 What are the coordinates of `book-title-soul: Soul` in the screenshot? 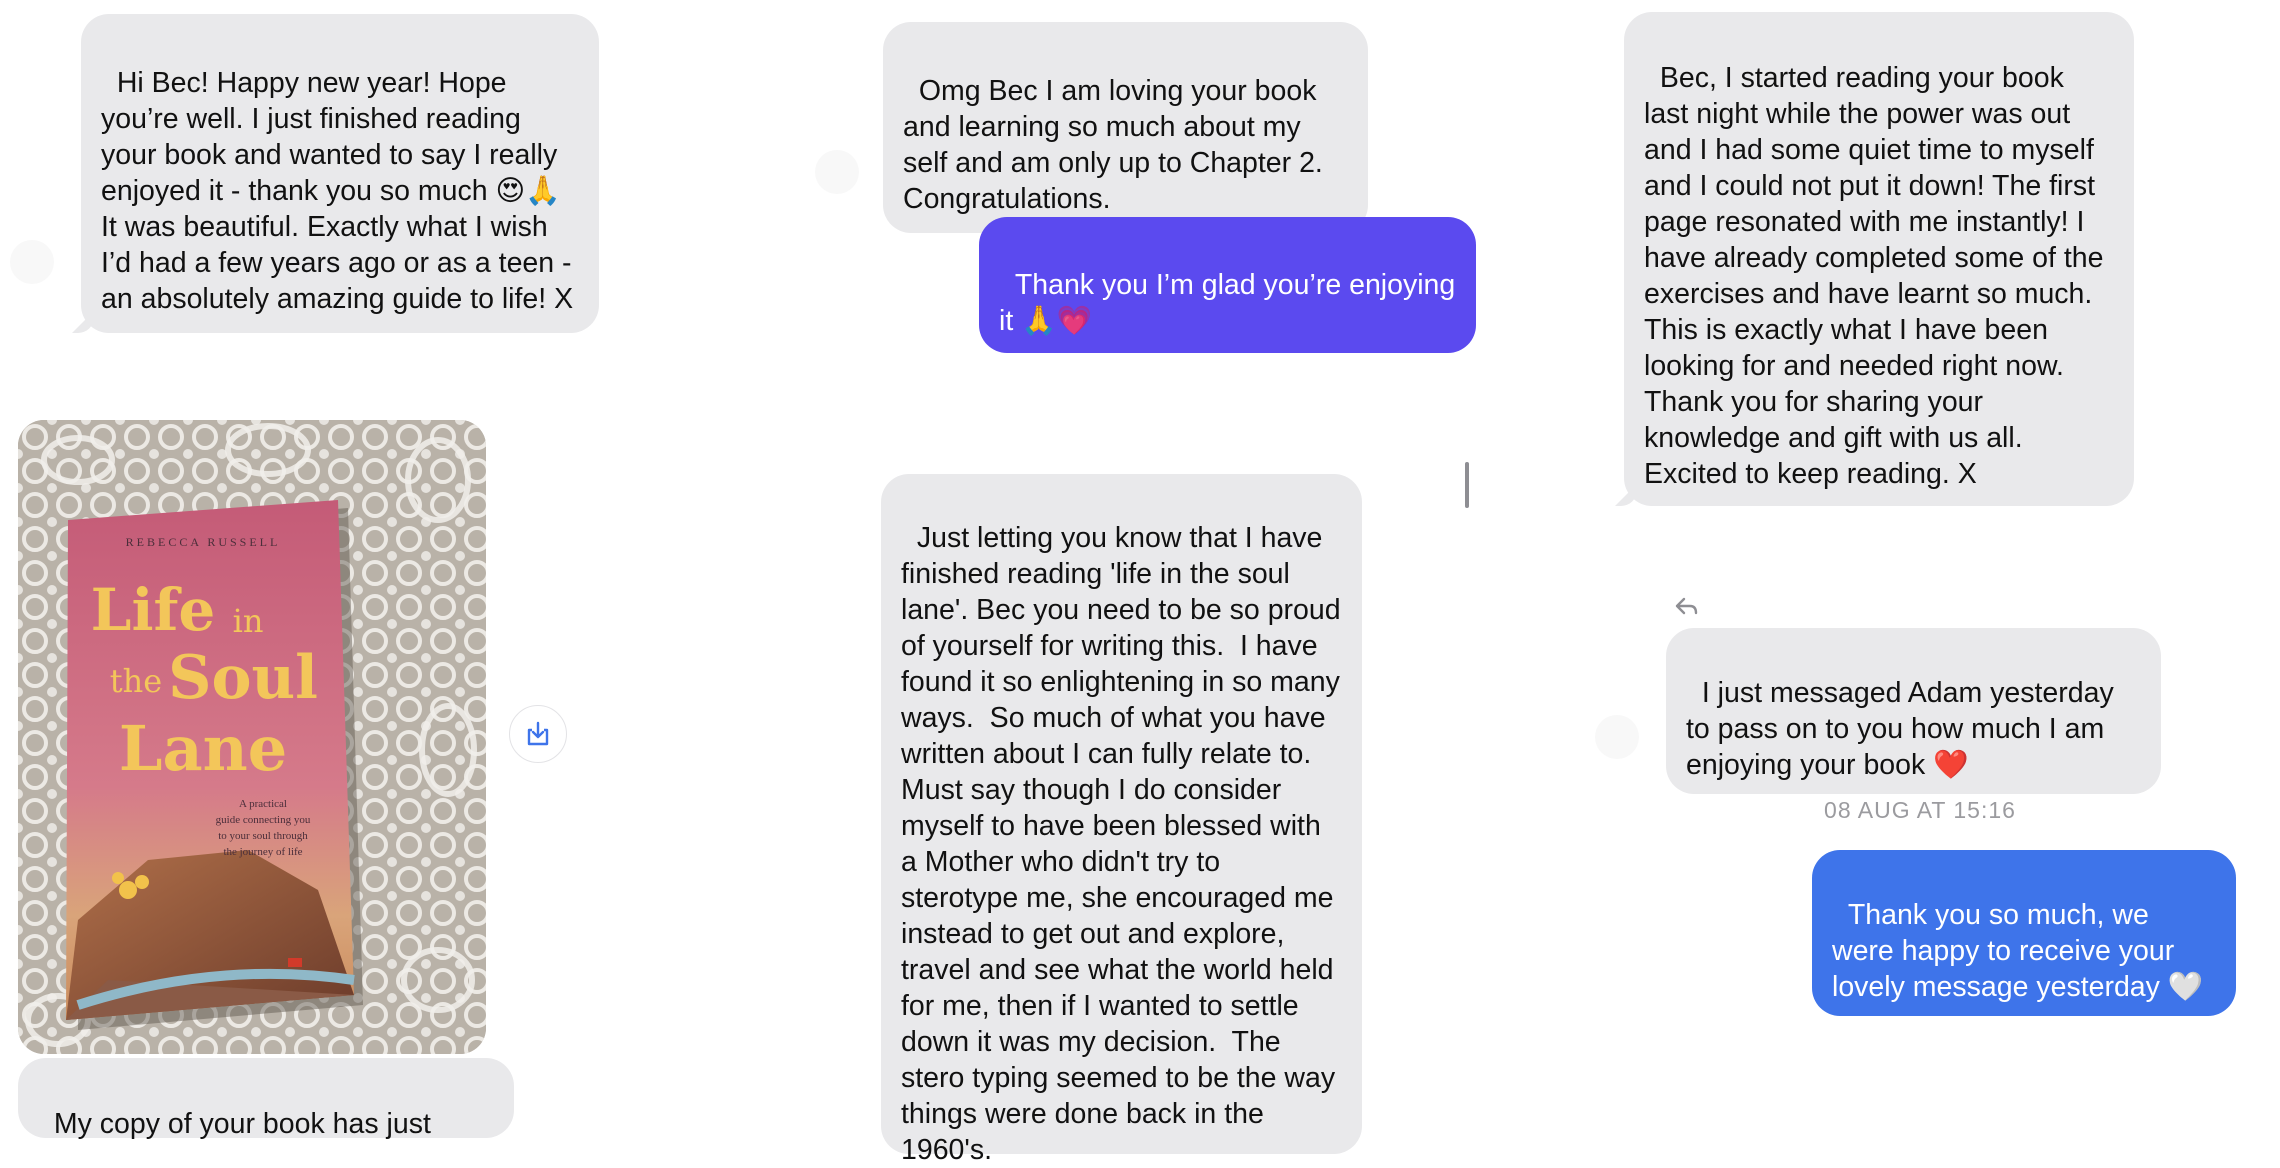 It's located at (243, 678).